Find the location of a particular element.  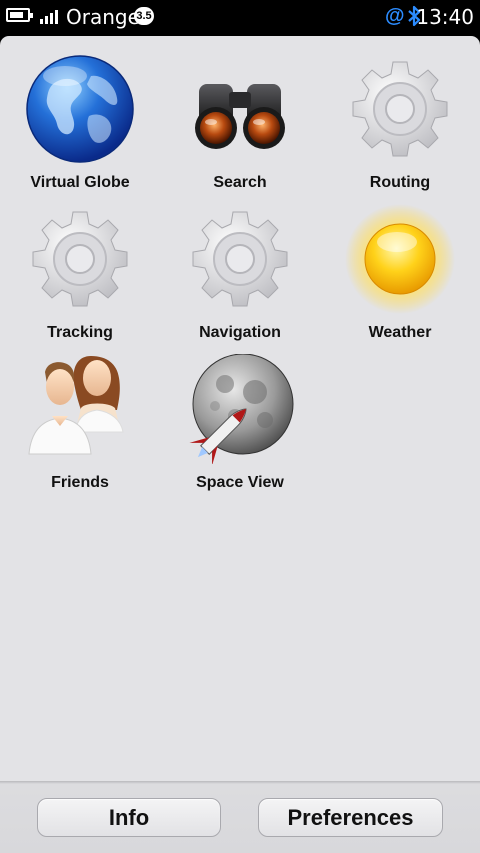

app-weather: Weather is located at coordinates (400, 263).